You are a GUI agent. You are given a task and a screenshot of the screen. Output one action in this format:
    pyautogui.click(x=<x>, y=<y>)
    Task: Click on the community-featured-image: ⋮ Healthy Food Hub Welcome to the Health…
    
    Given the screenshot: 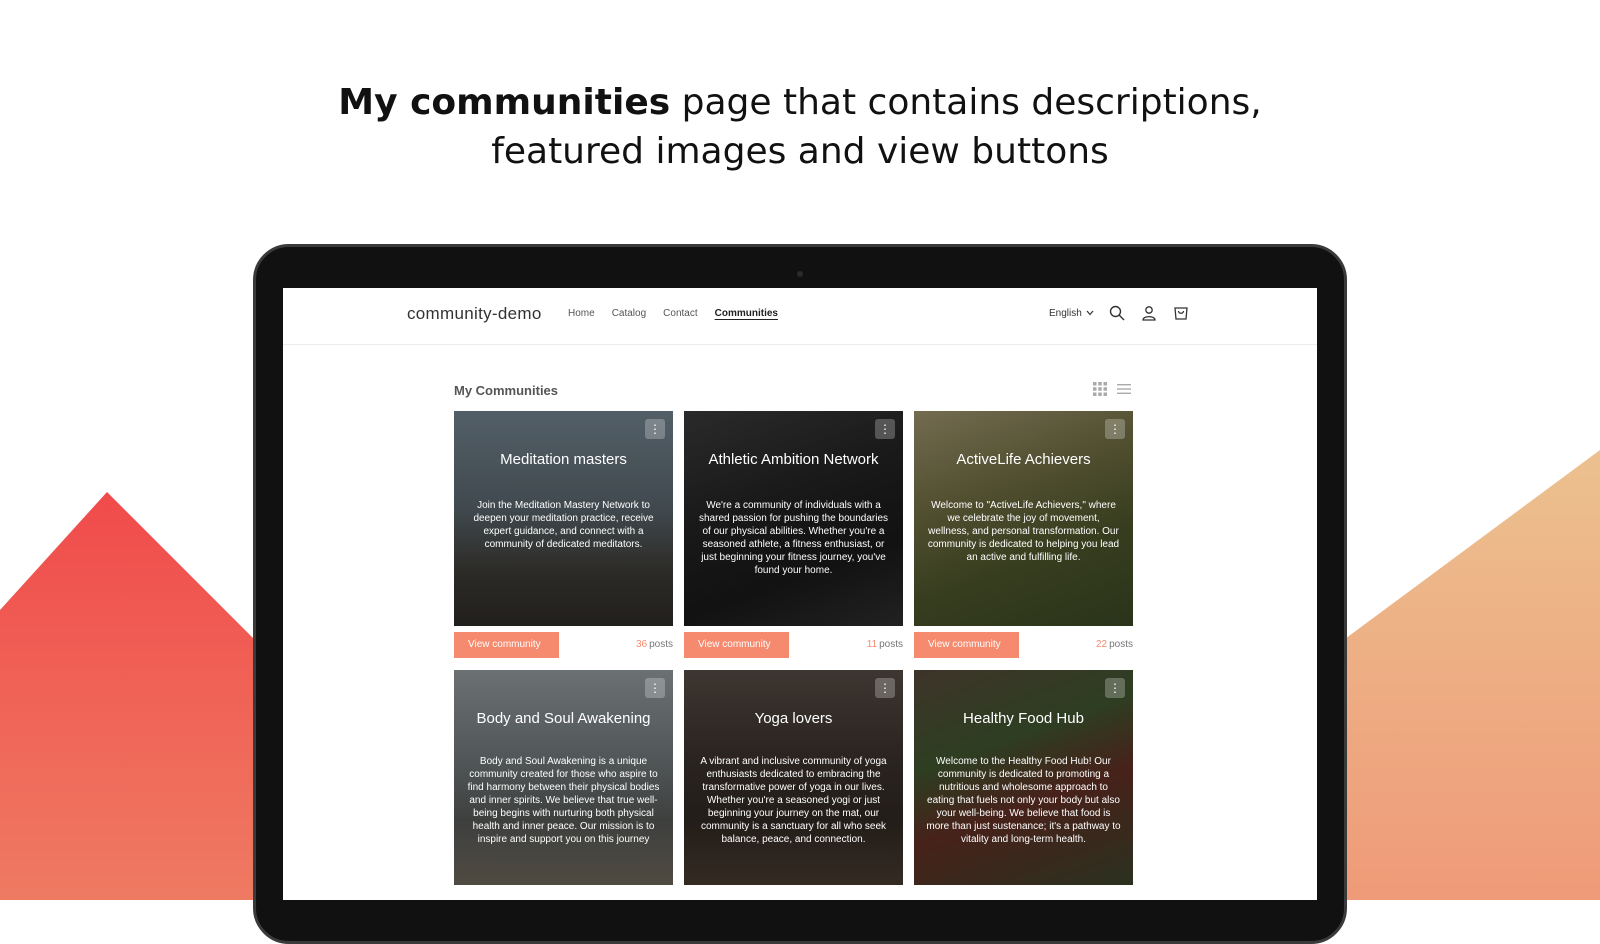 What is the action you would take?
    pyautogui.click(x=1023, y=777)
    